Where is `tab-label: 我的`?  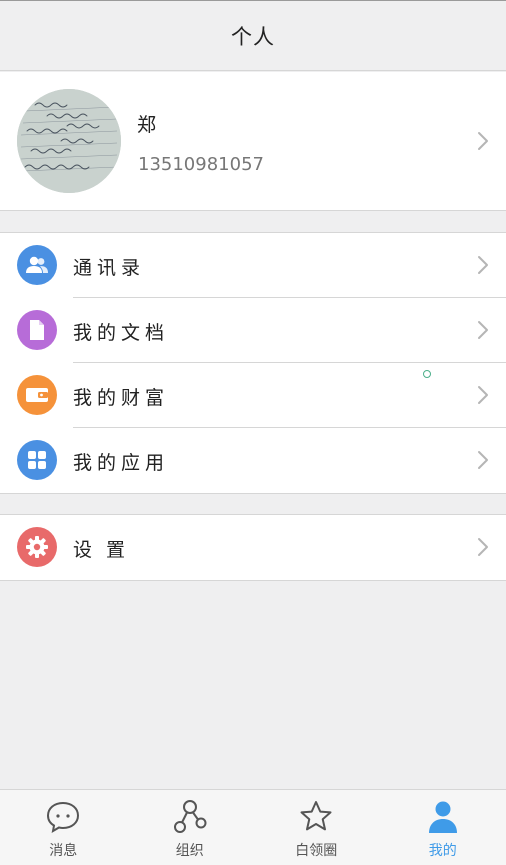
tab-label: 我的 is located at coordinates (442, 851).